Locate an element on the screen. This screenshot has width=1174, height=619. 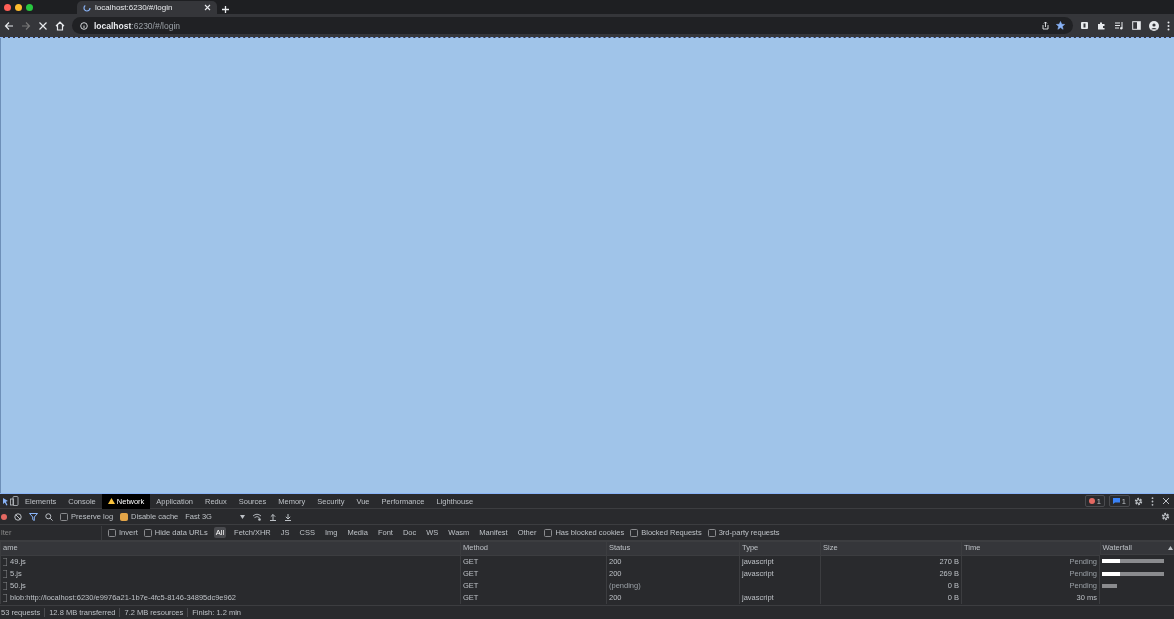
network-conditions-icon is located at coordinates (257, 516).